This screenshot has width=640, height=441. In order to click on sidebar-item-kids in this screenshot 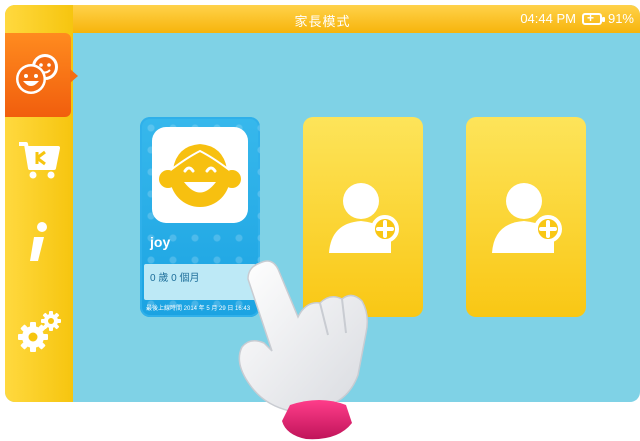, I will do `click(41, 75)`.